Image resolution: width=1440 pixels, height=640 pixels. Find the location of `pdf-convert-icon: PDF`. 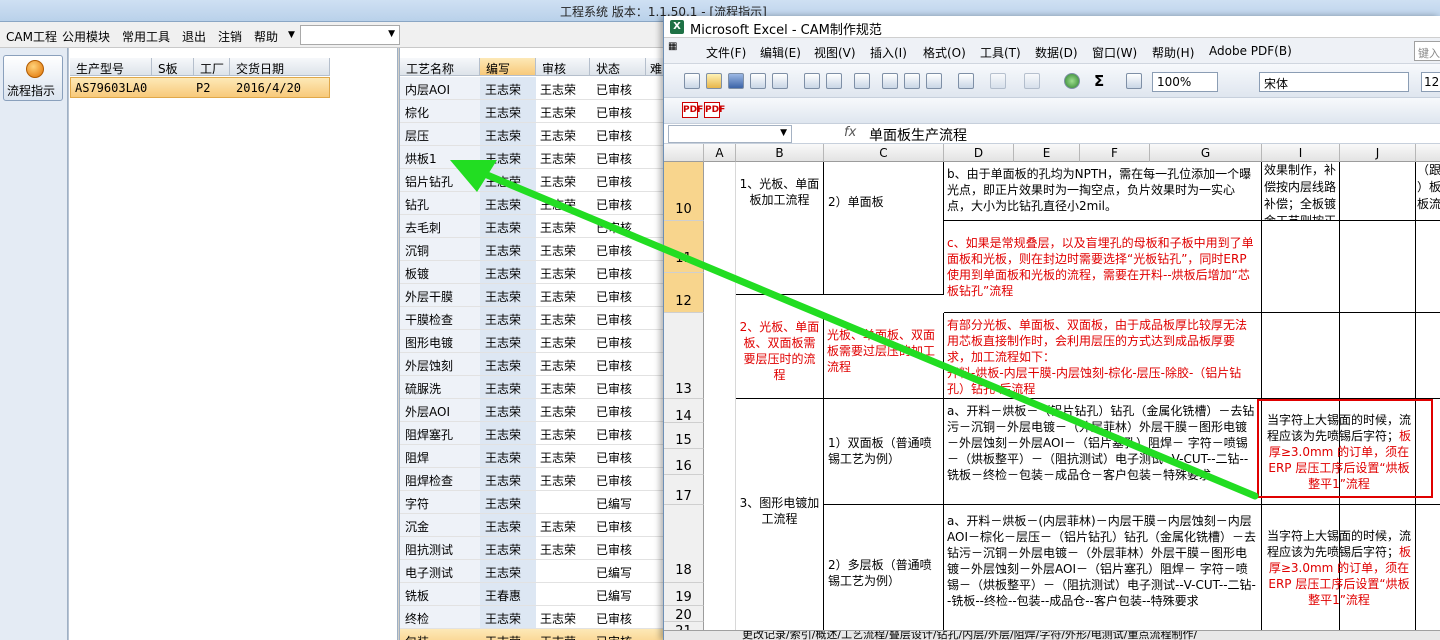

pdf-convert-icon: PDF is located at coordinates (692, 110).